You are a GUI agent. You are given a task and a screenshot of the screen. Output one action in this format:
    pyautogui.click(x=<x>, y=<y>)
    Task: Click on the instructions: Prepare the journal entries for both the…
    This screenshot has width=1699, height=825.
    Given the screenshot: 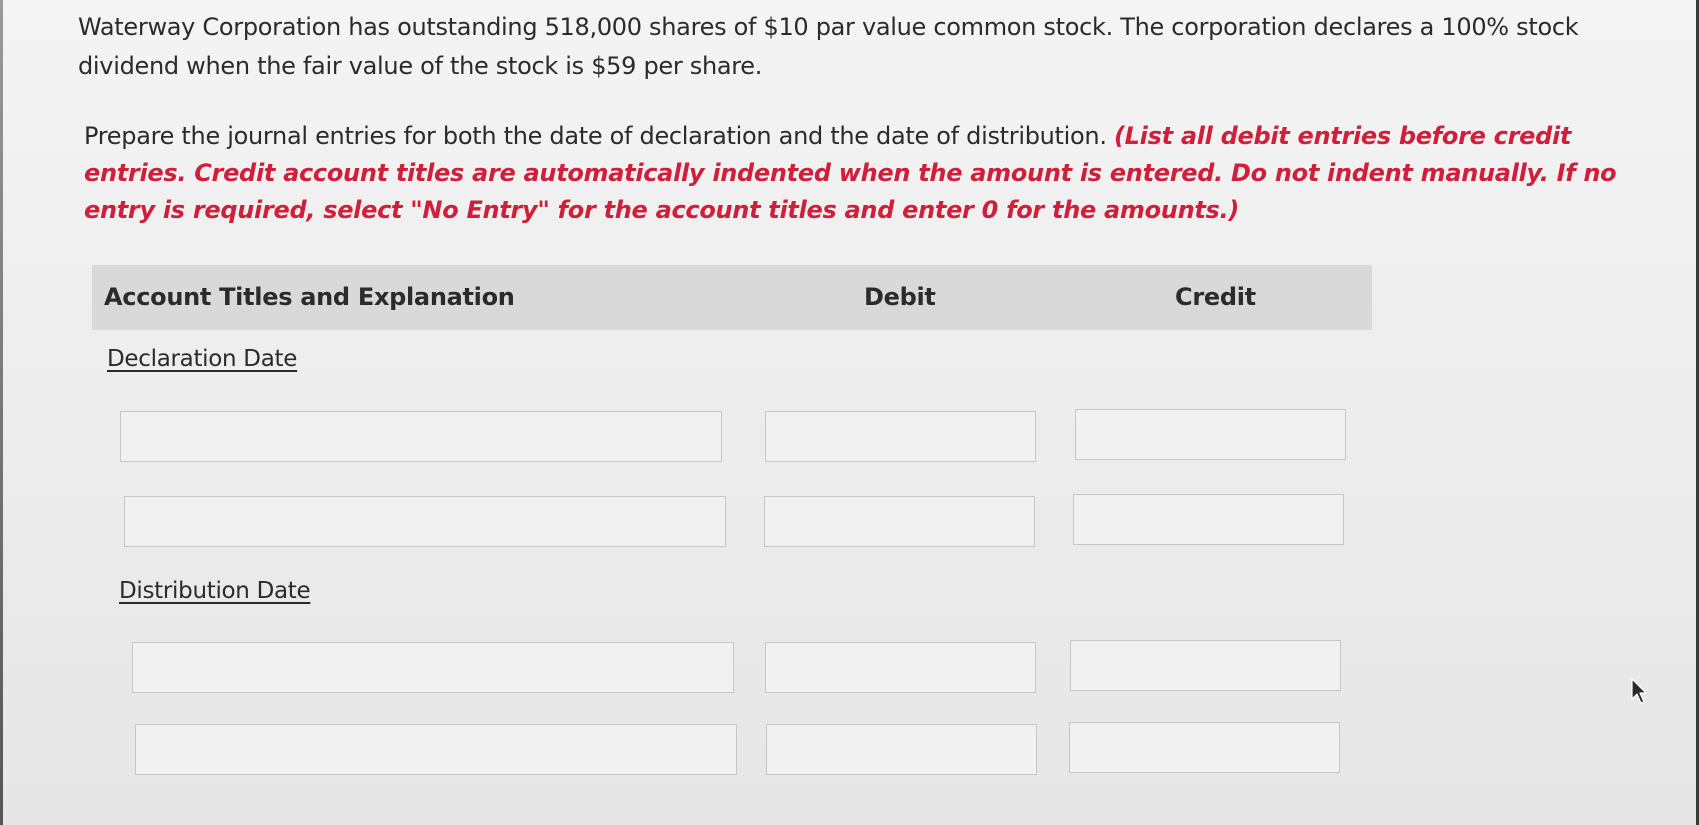 What is the action you would take?
    pyautogui.click(x=864, y=173)
    